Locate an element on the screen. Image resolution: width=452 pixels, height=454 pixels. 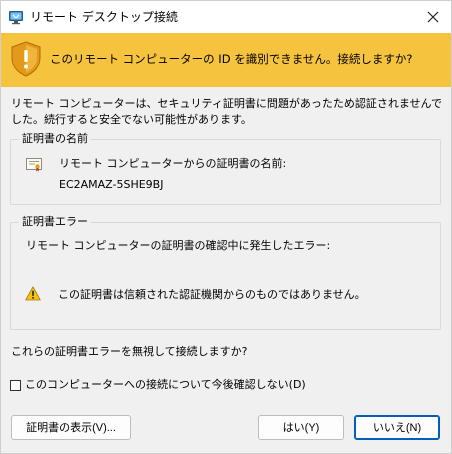
dont-ask-again-checkbox-row: このコンピューターへの接続について今後確認しない(D) is located at coordinates (158, 385).